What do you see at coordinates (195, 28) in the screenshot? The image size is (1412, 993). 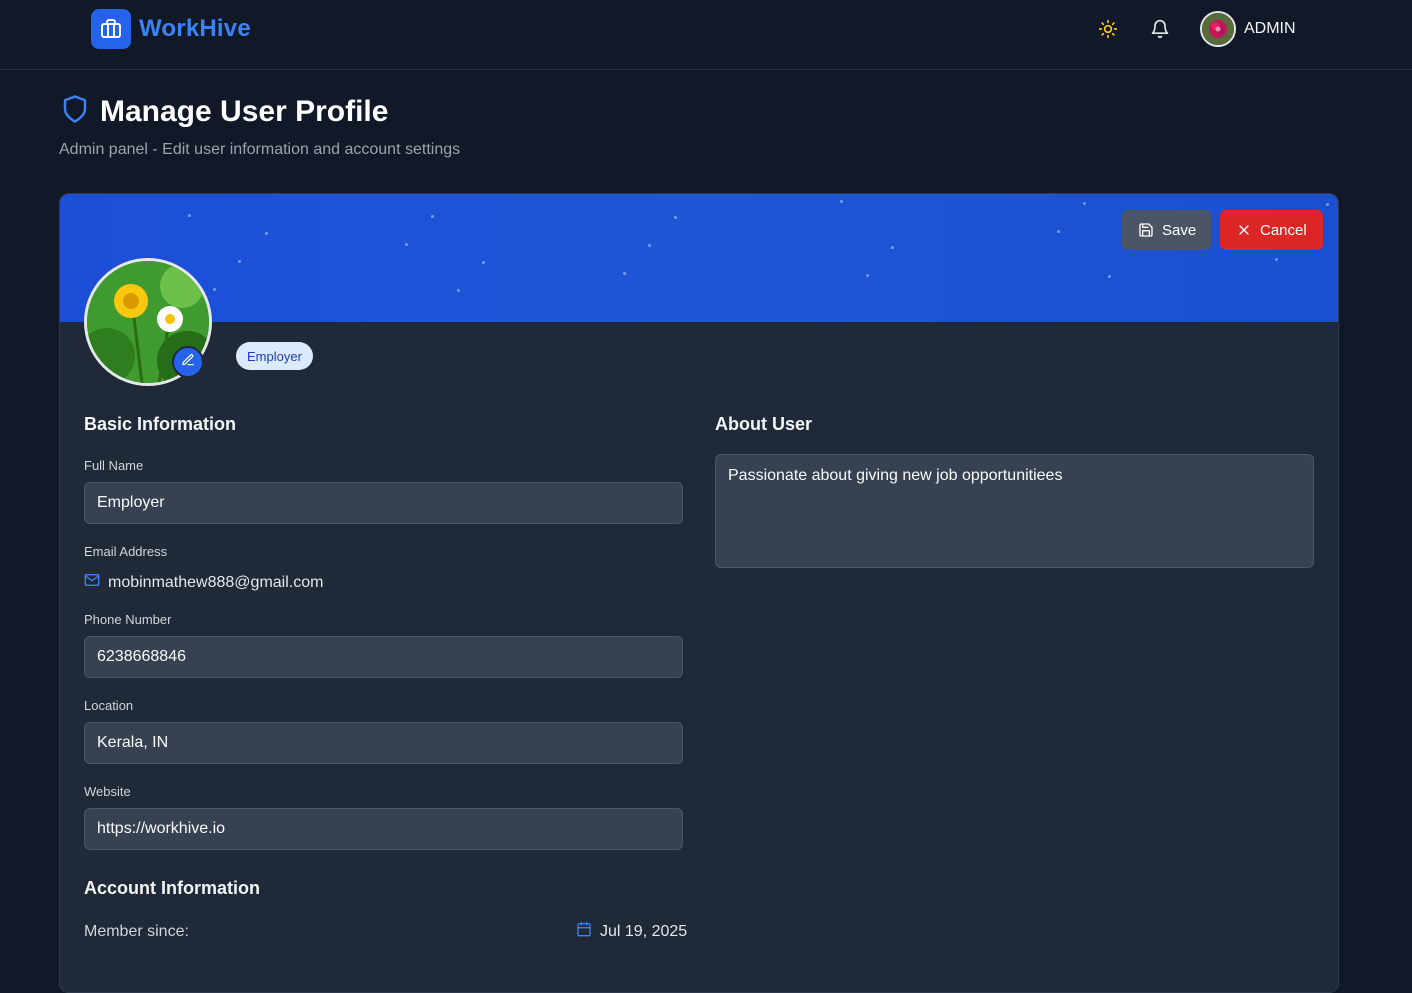 I see `brand-name: WorkHive` at bounding box center [195, 28].